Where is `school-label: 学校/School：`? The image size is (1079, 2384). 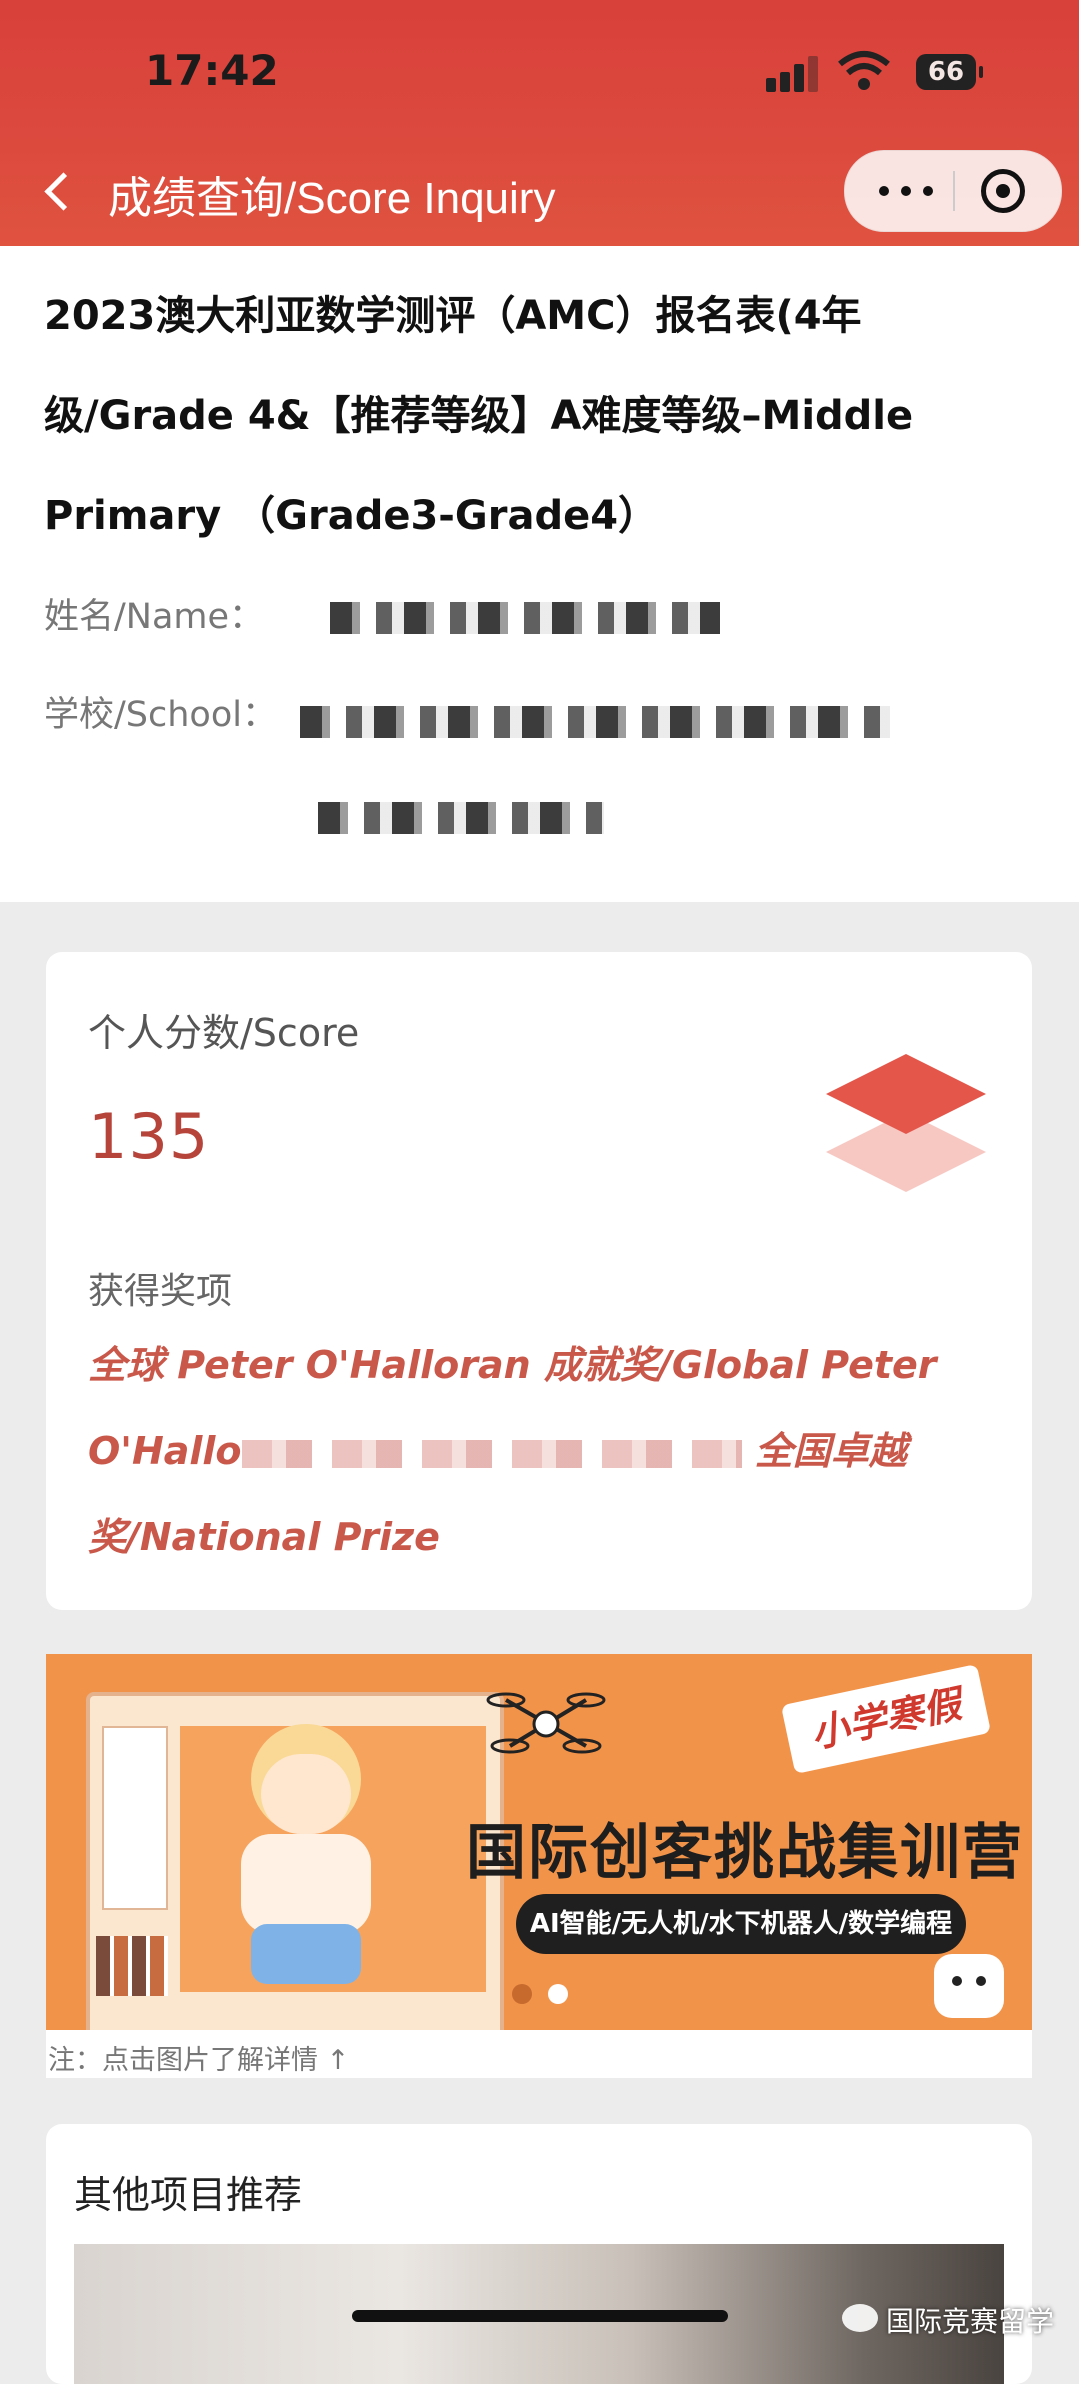
school-label: 学校/School： is located at coordinates (160, 715).